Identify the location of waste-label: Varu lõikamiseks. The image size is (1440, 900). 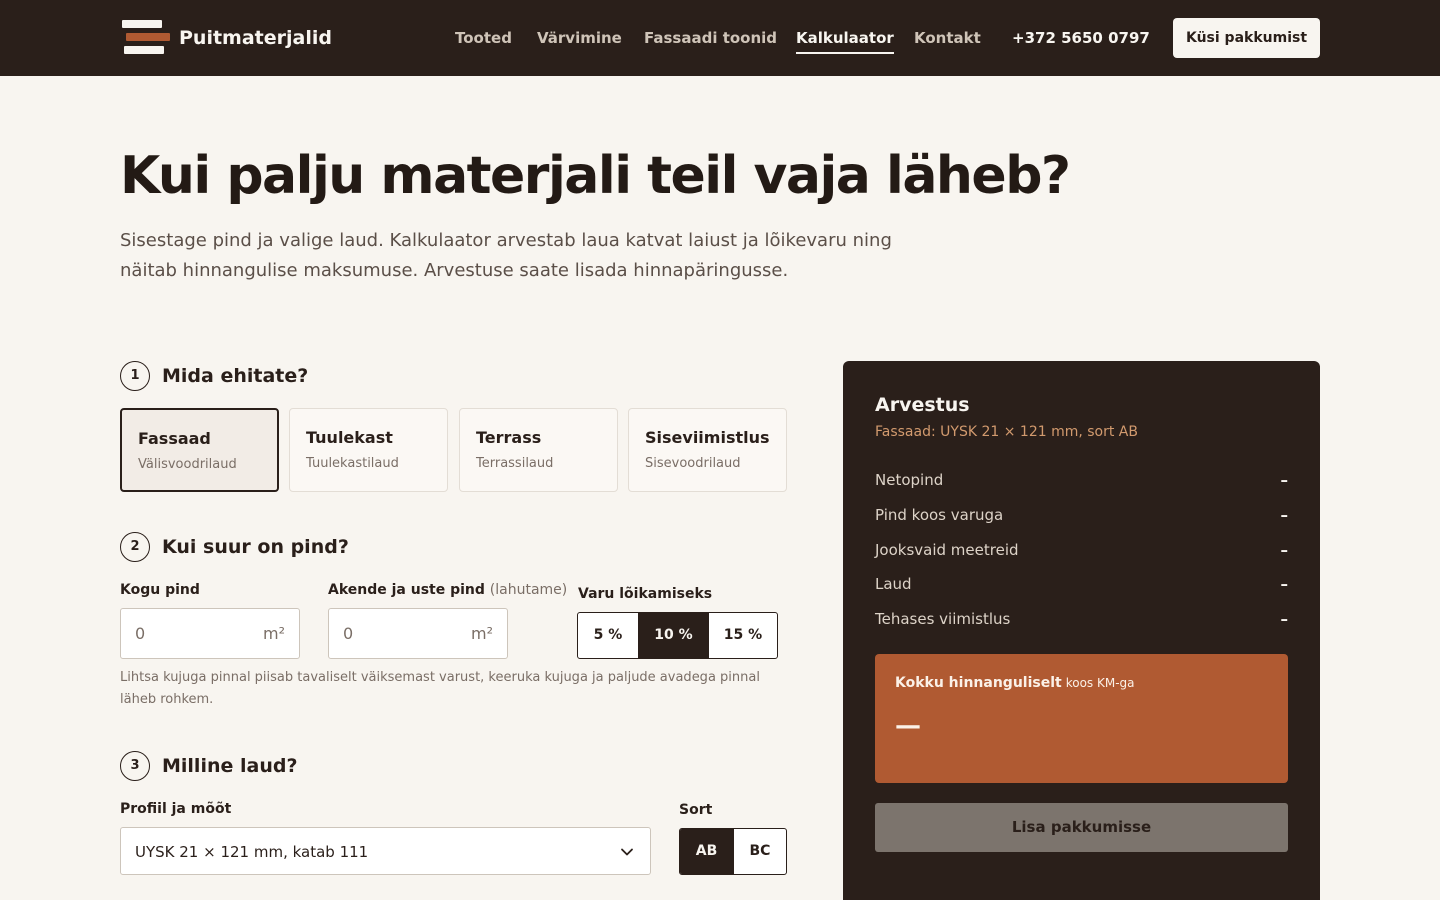
(645, 594).